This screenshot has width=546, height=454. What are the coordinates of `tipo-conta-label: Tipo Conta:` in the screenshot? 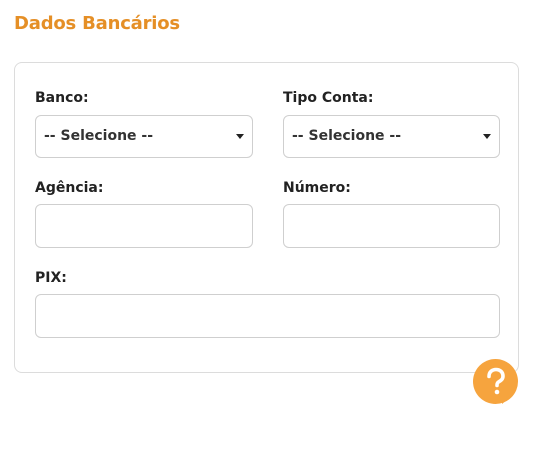 It's located at (328, 98).